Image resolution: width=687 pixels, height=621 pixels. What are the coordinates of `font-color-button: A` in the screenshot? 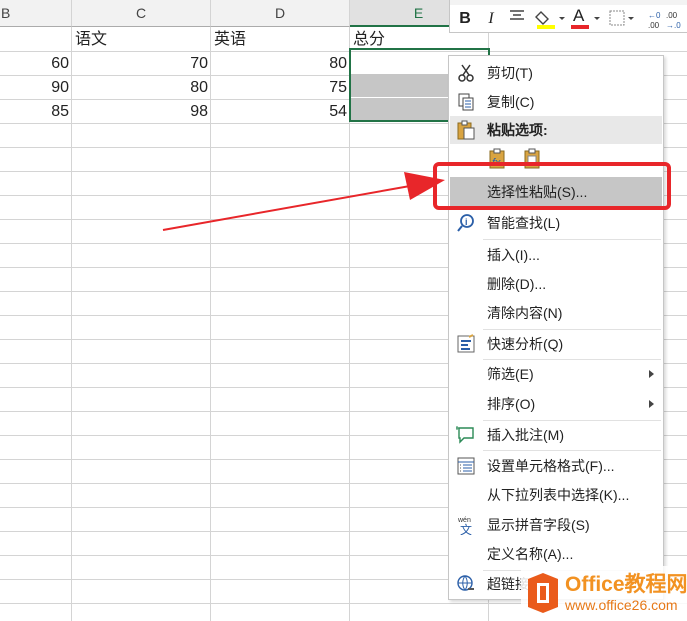 It's located at (586, 18).